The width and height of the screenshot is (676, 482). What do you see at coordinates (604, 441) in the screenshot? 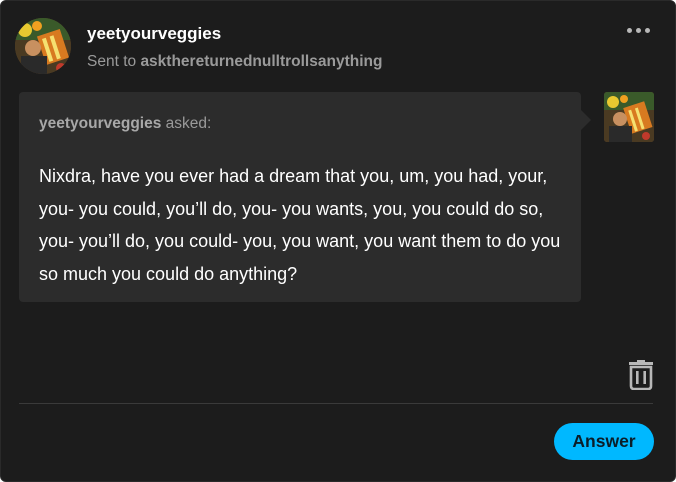
I see `answer-button: Answer` at bounding box center [604, 441].